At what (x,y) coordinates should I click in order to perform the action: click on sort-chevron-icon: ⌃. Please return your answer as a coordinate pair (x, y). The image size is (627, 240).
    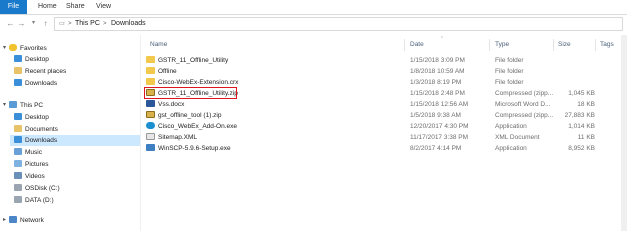
    Looking at the image, I should click on (442, 39).